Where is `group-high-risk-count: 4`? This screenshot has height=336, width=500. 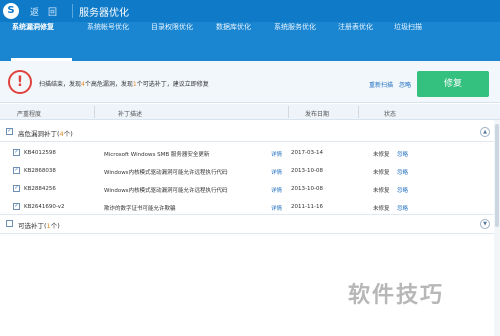 group-high-risk-count: 4 is located at coordinates (61, 134).